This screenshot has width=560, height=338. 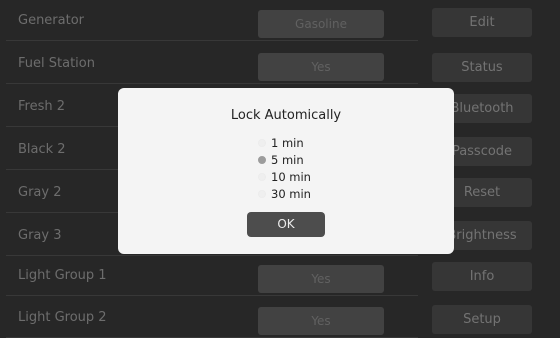 I want to click on option-label: 5 min, so click(x=287, y=160).